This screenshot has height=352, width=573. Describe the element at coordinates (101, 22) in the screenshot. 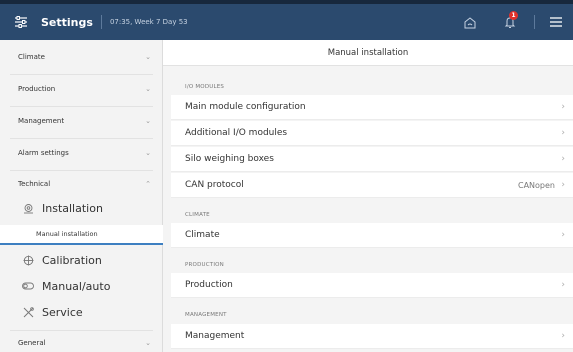

I see `header-divider` at that location.